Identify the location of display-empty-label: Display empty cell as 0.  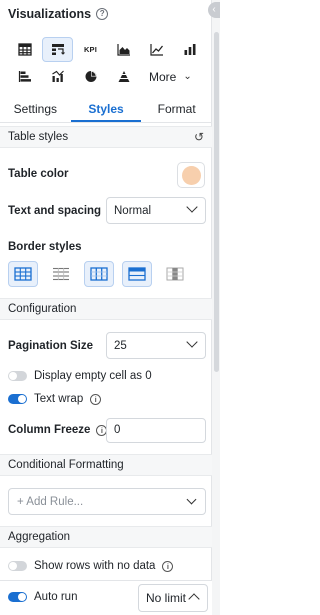
(93, 376).